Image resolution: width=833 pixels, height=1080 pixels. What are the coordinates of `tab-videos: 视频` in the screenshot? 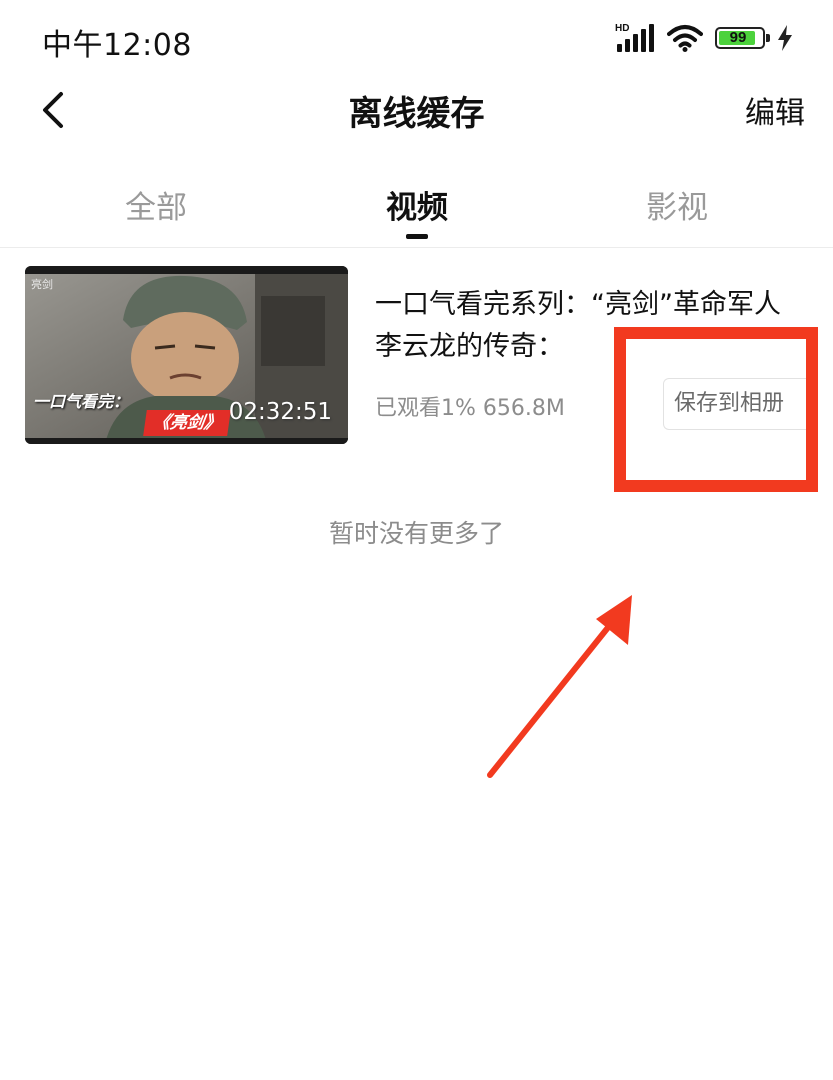 It's located at (417, 204).